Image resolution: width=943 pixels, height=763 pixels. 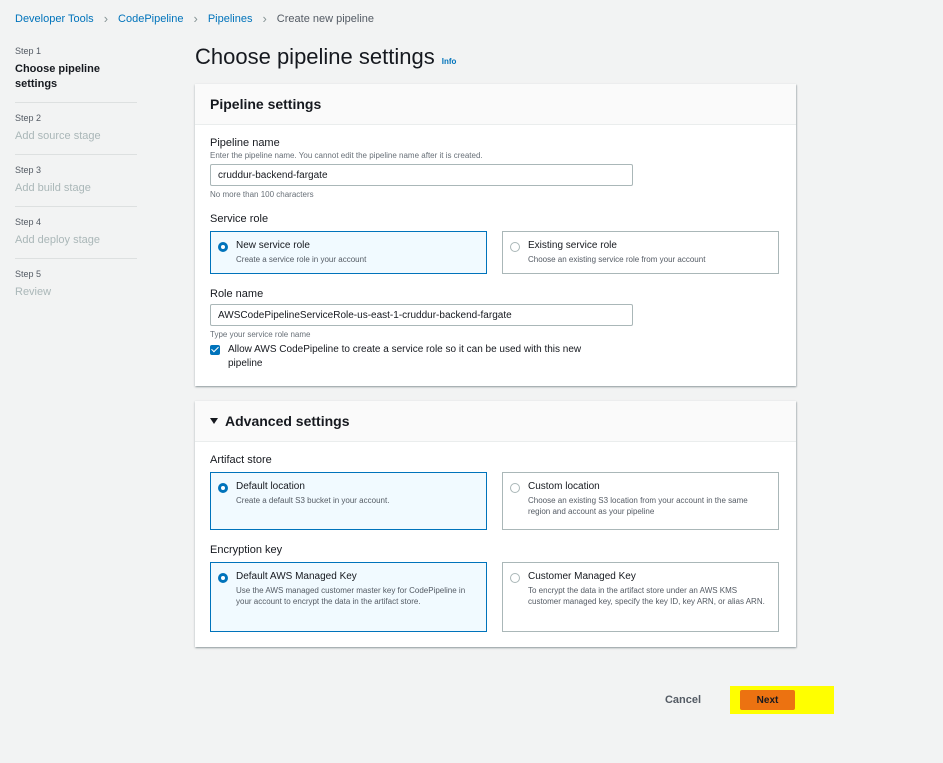 I want to click on step-title: Add deploy stage, so click(x=58, y=240).